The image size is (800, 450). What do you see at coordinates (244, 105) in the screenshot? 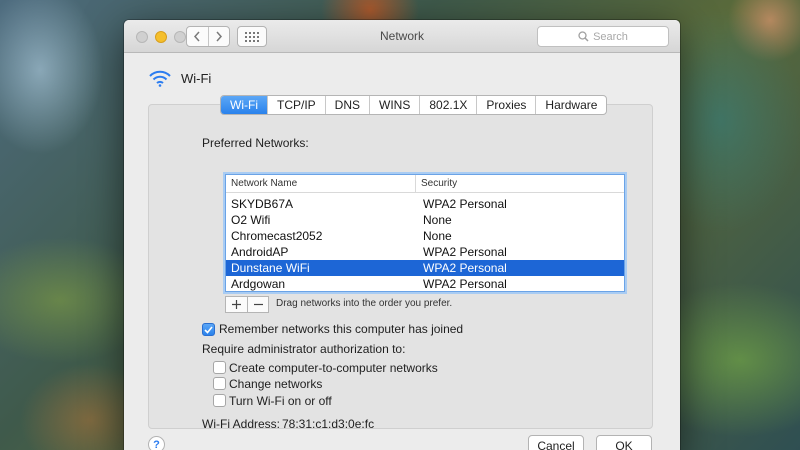
I see `tab-wifi: Wi-Fi` at bounding box center [244, 105].